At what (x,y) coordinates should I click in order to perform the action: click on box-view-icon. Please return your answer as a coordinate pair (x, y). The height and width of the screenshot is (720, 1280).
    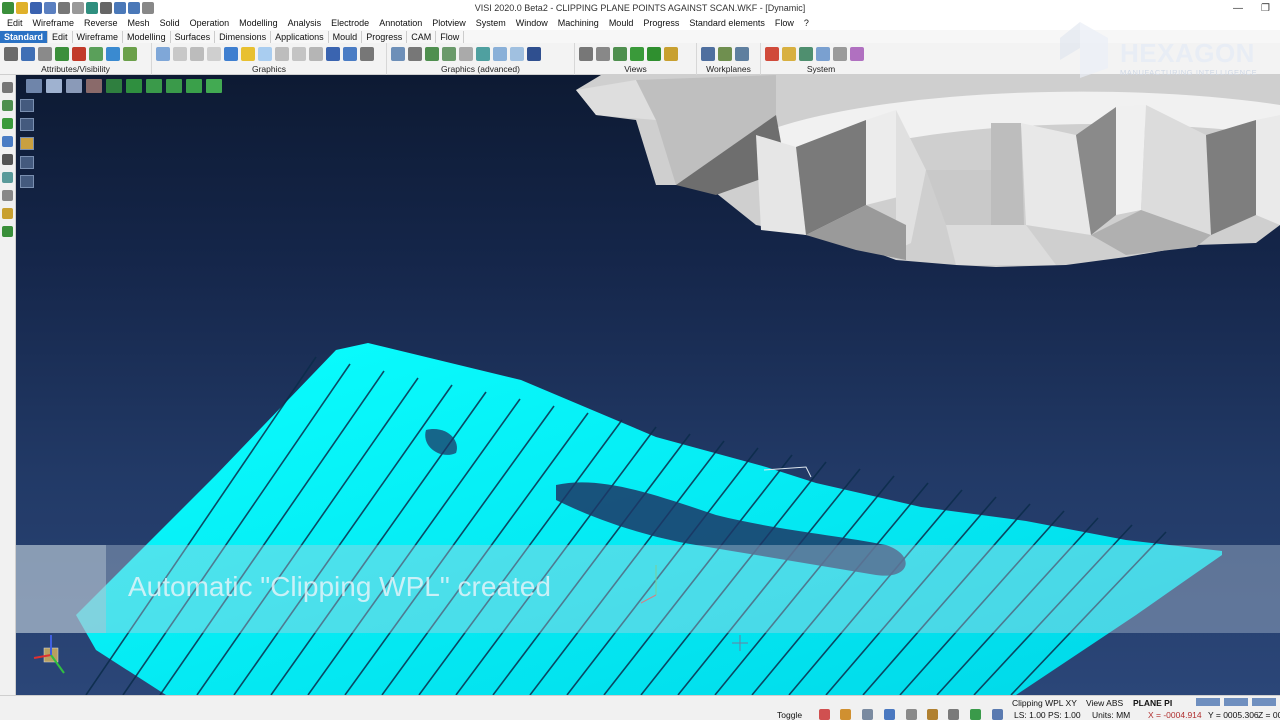
    Looking at the image, I should click on (466, 54).